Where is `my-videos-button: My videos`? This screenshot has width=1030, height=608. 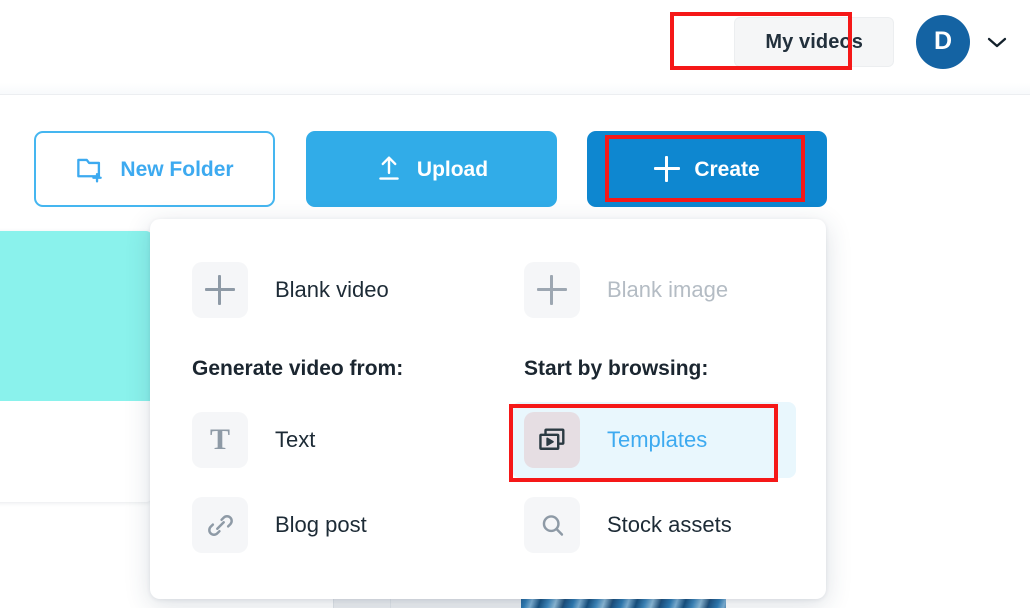
my-videos-button: My videos is located at coordinates (814, 41).